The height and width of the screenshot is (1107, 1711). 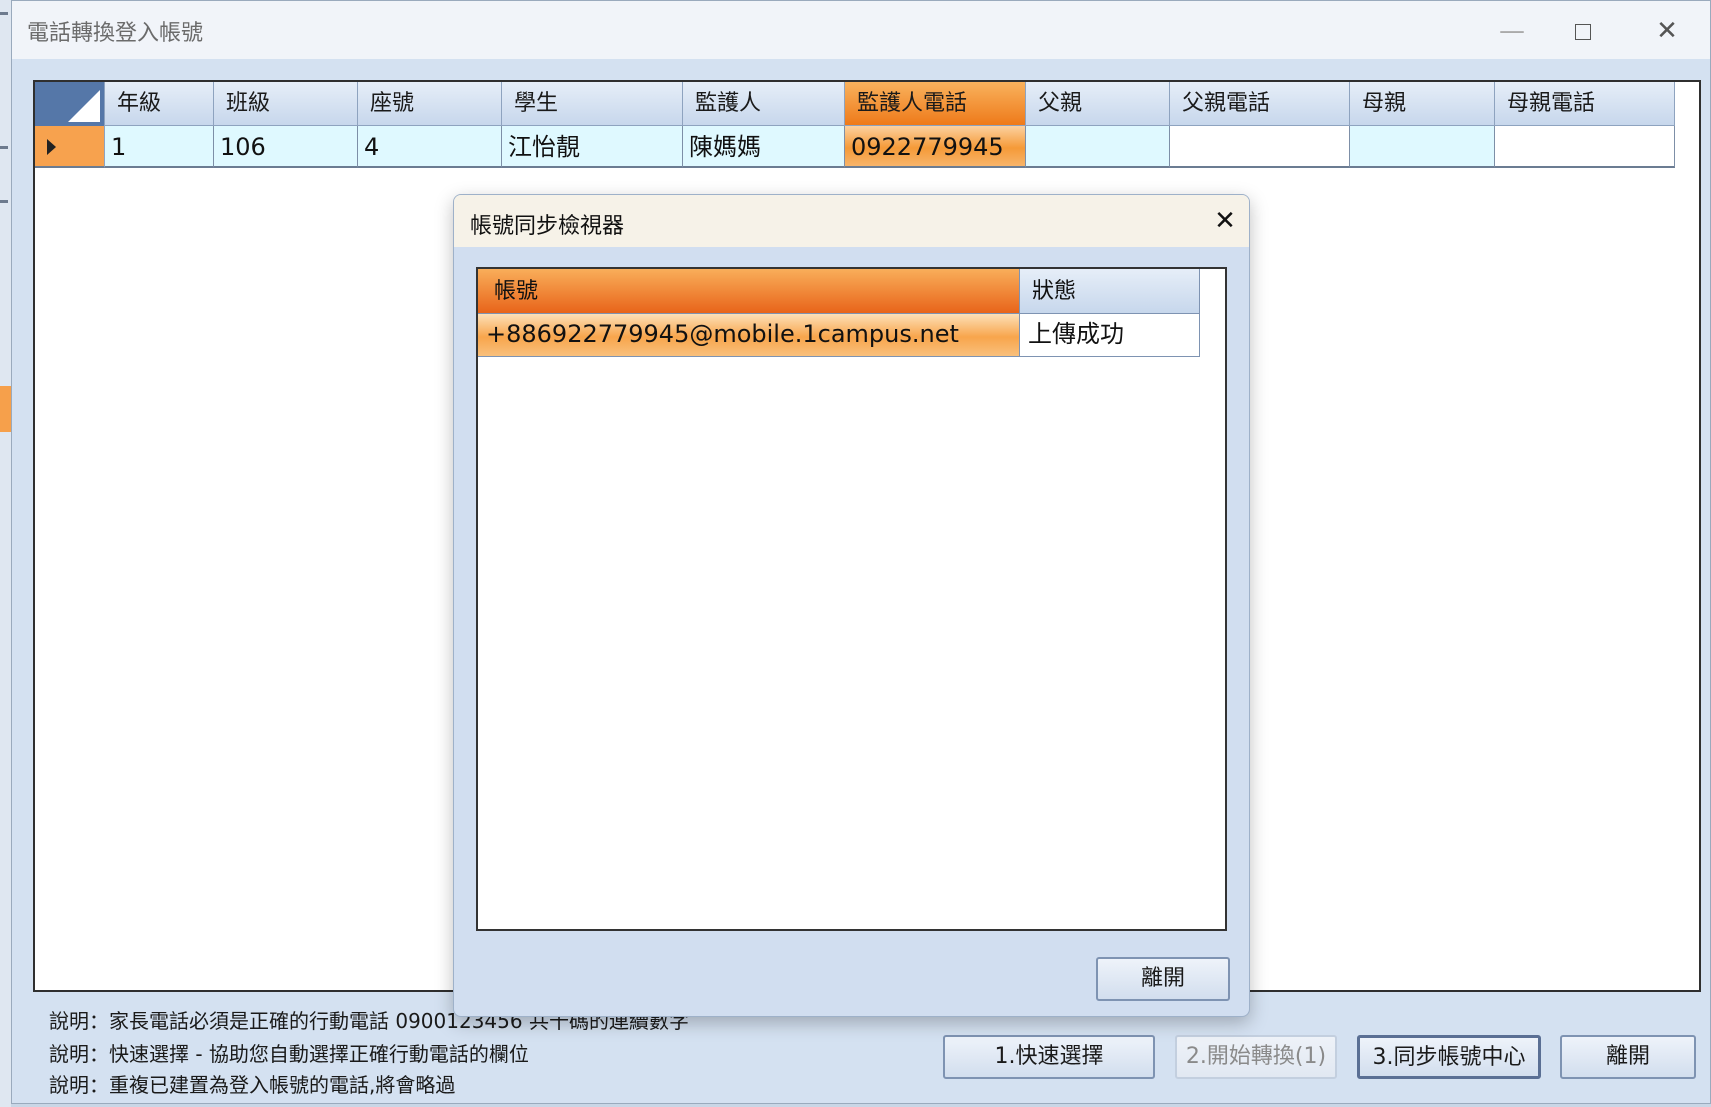 What do you see at coordinates (1422, 104) in the screenshot?
I see `column-header-mother: 母親` at bounding box center [1422, 104].